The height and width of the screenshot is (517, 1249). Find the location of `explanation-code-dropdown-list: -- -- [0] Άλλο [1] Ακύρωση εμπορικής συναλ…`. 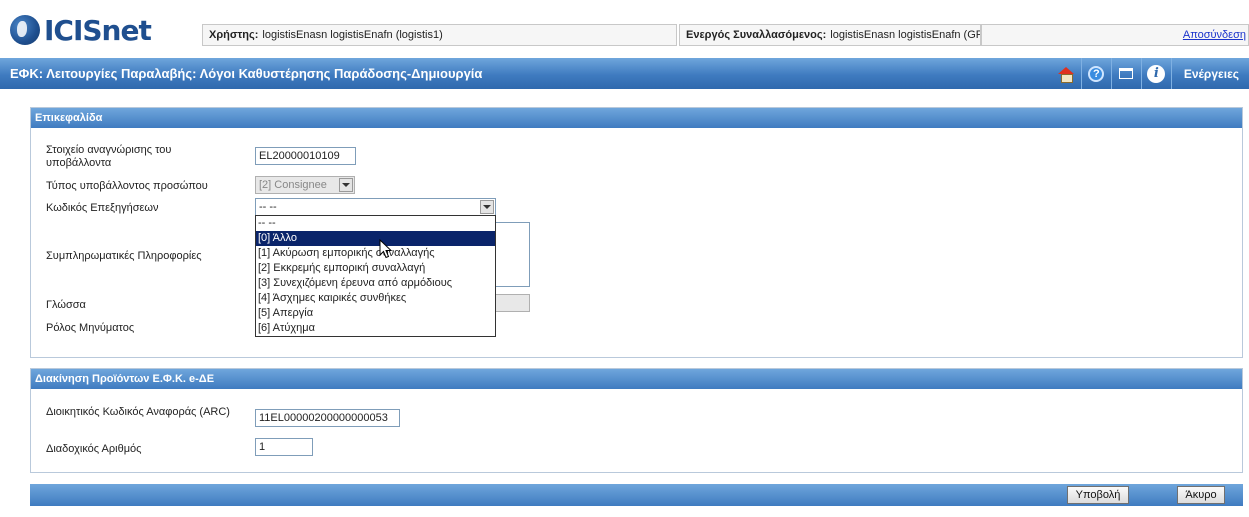

explanation-code-dropdown-list: -- -- [0] Άλλο [1] Ακύρωση εμπορικής συναλ… is located at coordinates (375, 276).